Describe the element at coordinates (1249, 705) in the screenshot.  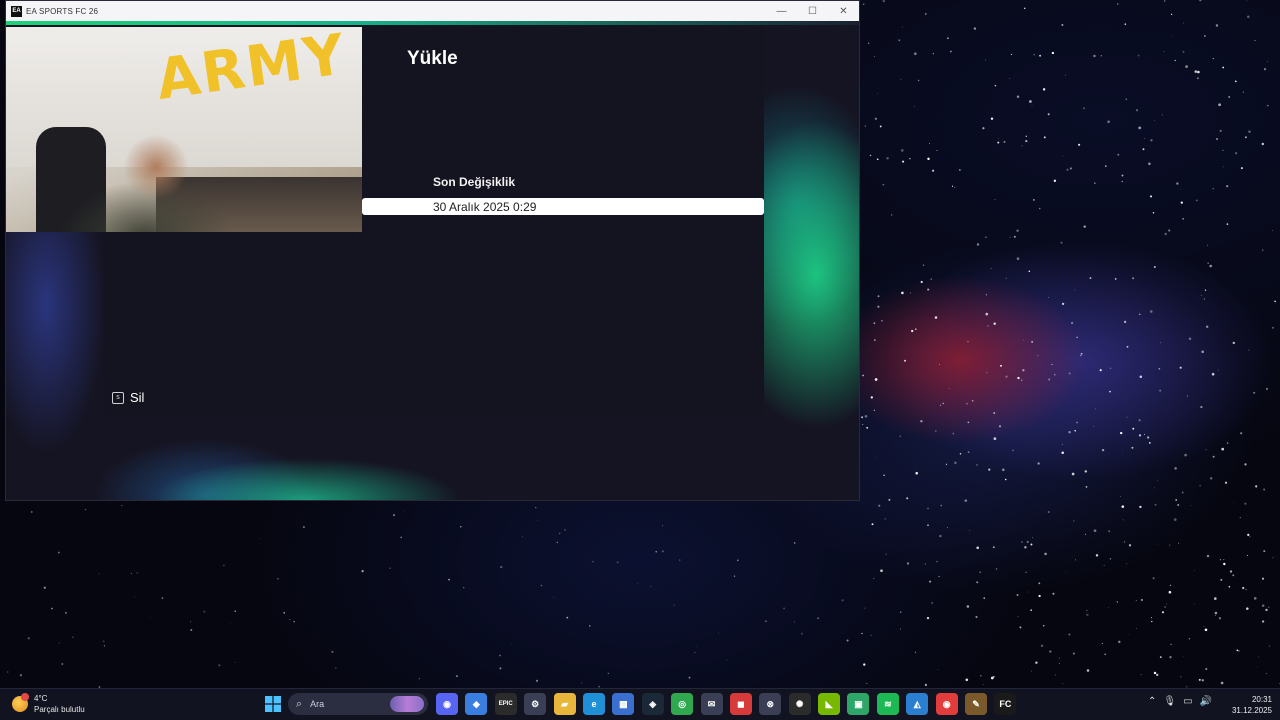
I see `taskbar-clock: 20:31 31.12.2025` at that location.